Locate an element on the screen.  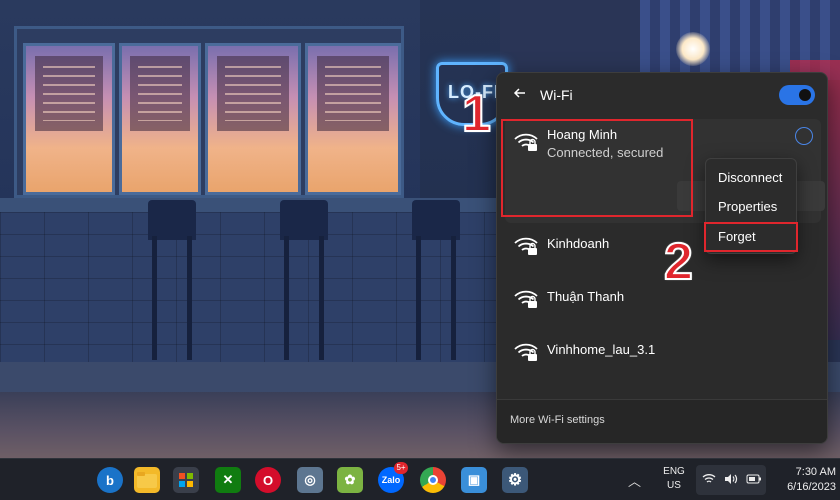
menu-item-properties: Properties is located at coordinates (751, 207).